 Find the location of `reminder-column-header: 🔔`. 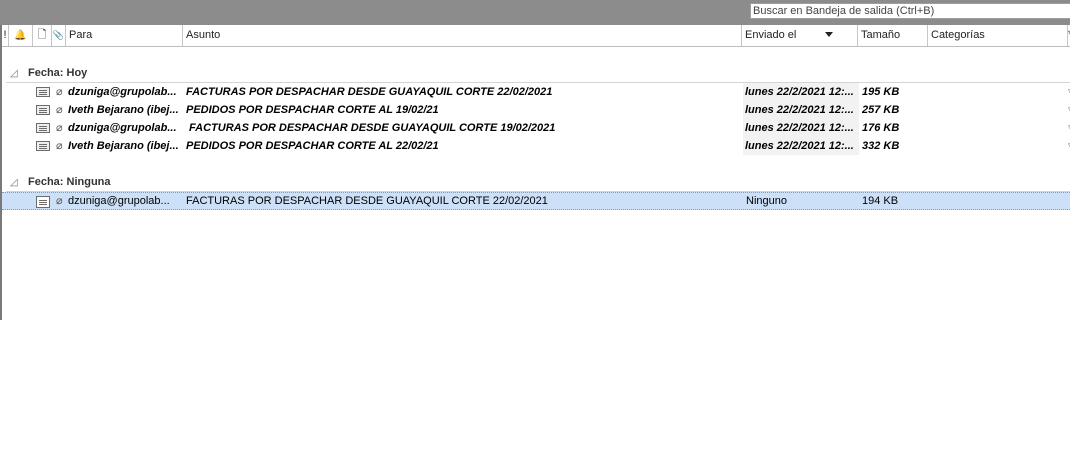

reminder-column-header: 🔔 is located at coordinates (21, 35).